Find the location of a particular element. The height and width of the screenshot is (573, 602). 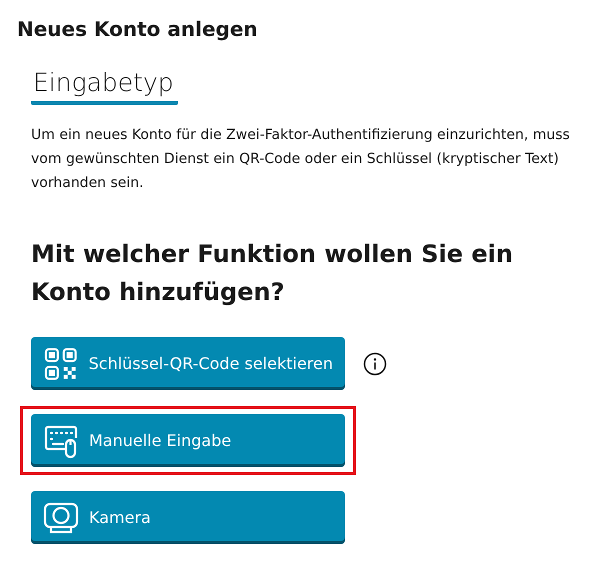

tab: Eingabetyp is located at coordinates (104, 86).